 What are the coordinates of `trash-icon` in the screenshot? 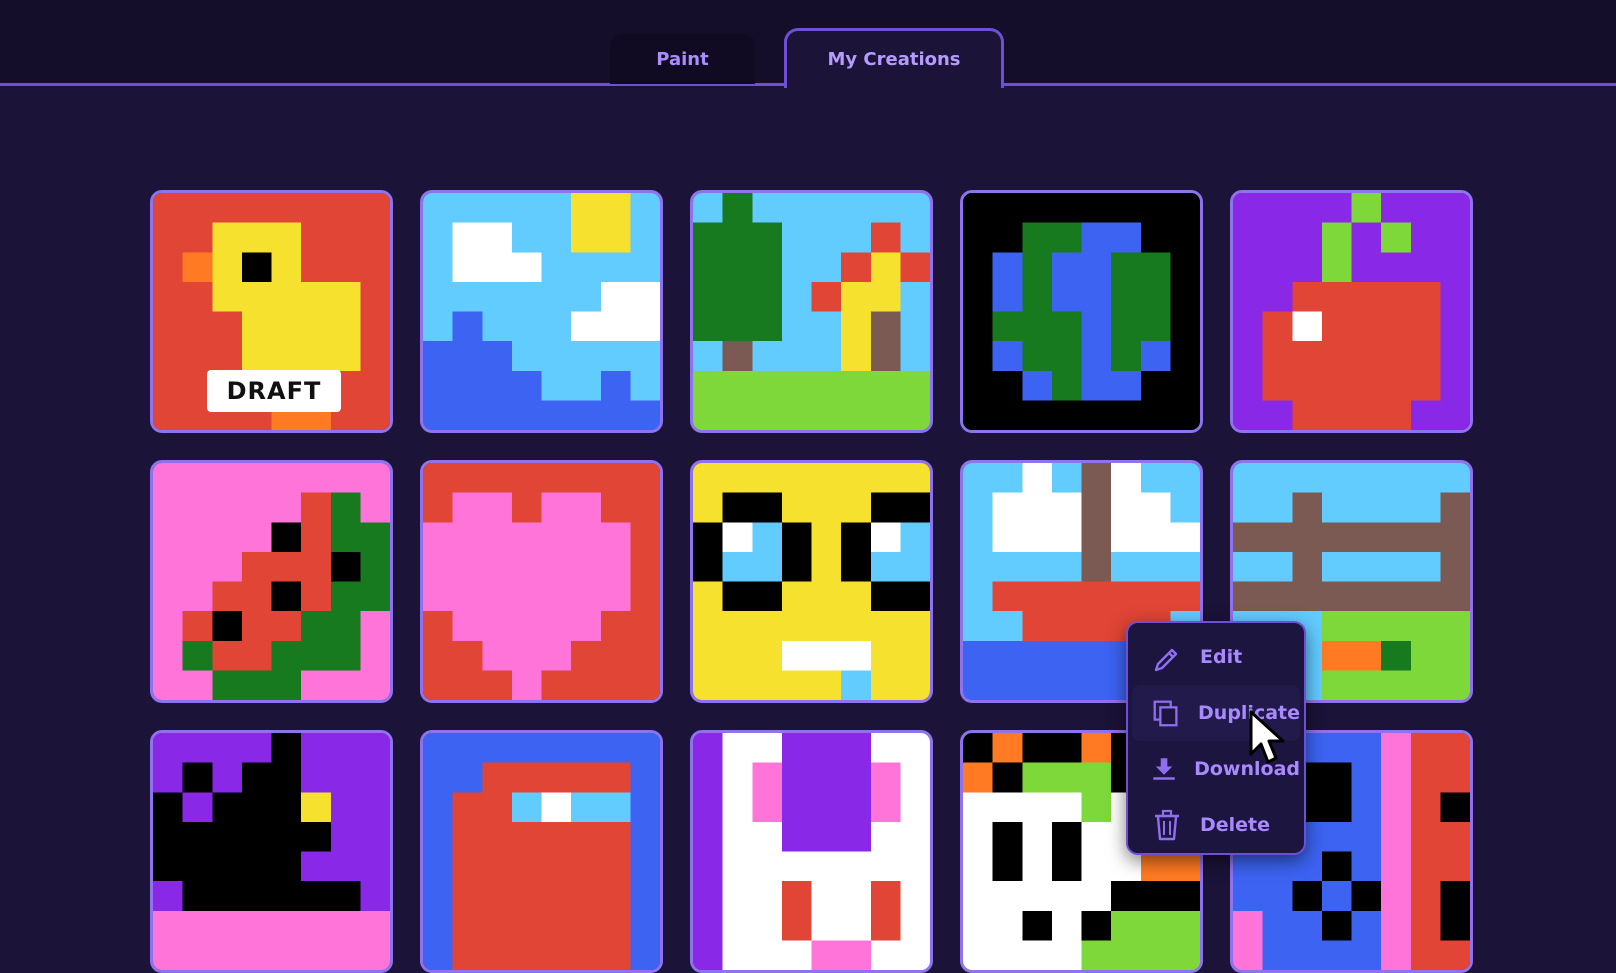 It's located at (1167, 825).